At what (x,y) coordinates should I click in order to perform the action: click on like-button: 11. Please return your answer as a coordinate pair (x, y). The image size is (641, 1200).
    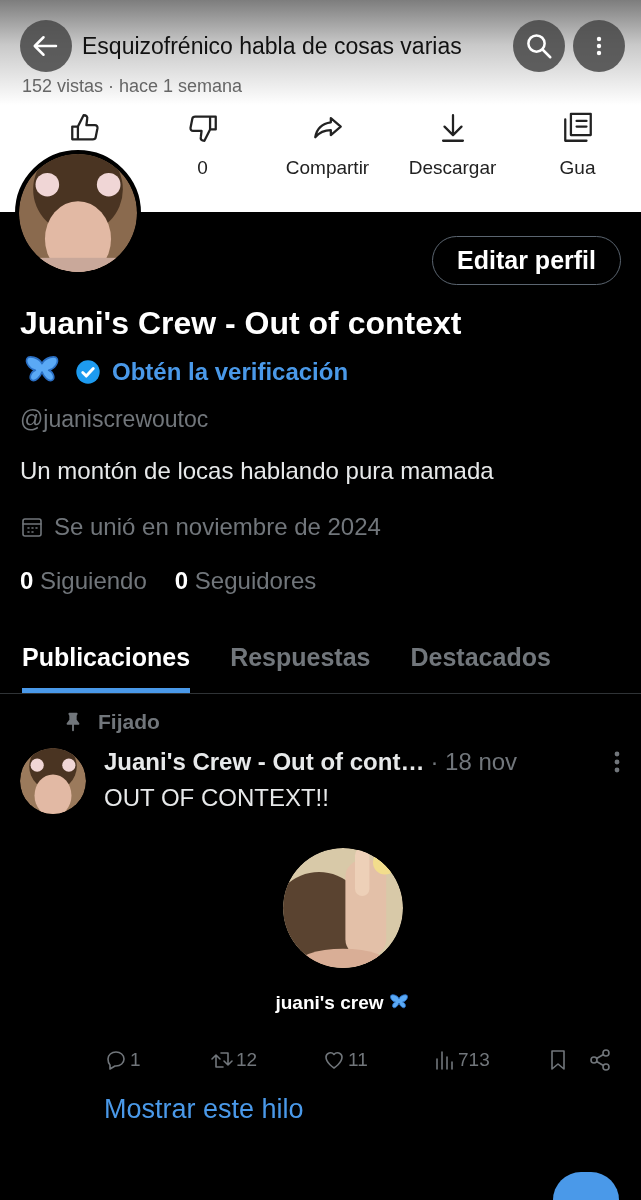
    Looking at the image, I should click on (377, 1060).